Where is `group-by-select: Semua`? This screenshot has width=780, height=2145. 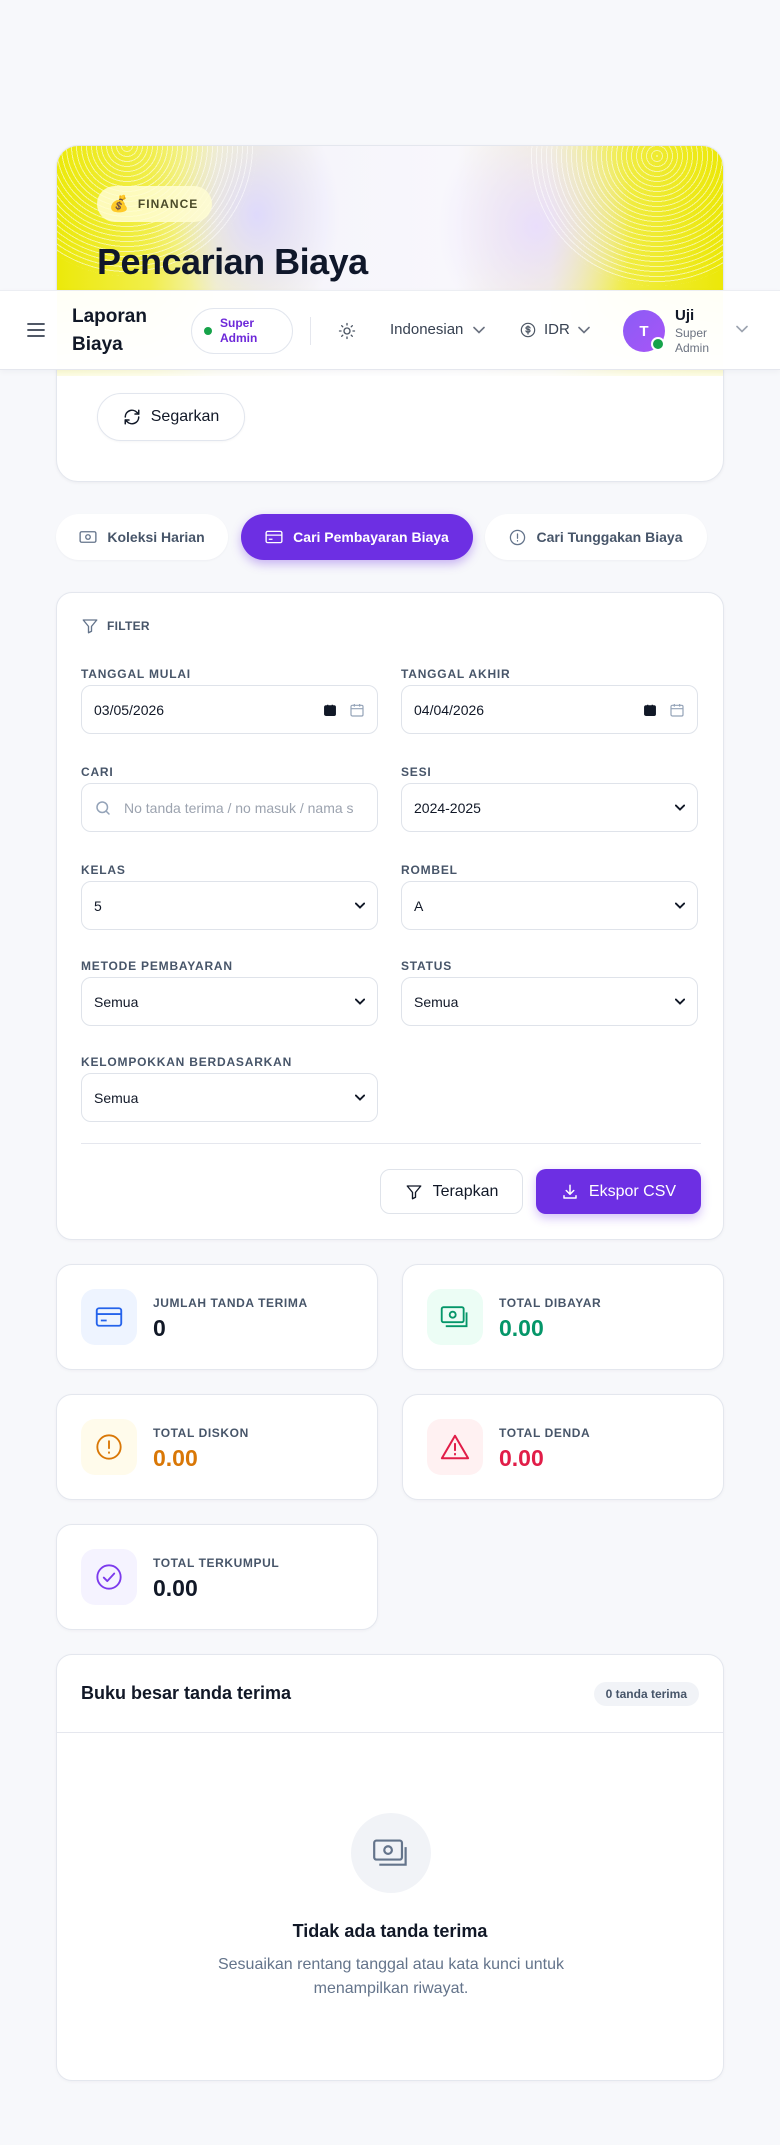
group-by-select: Semua is located at coordinates (229, 1097).